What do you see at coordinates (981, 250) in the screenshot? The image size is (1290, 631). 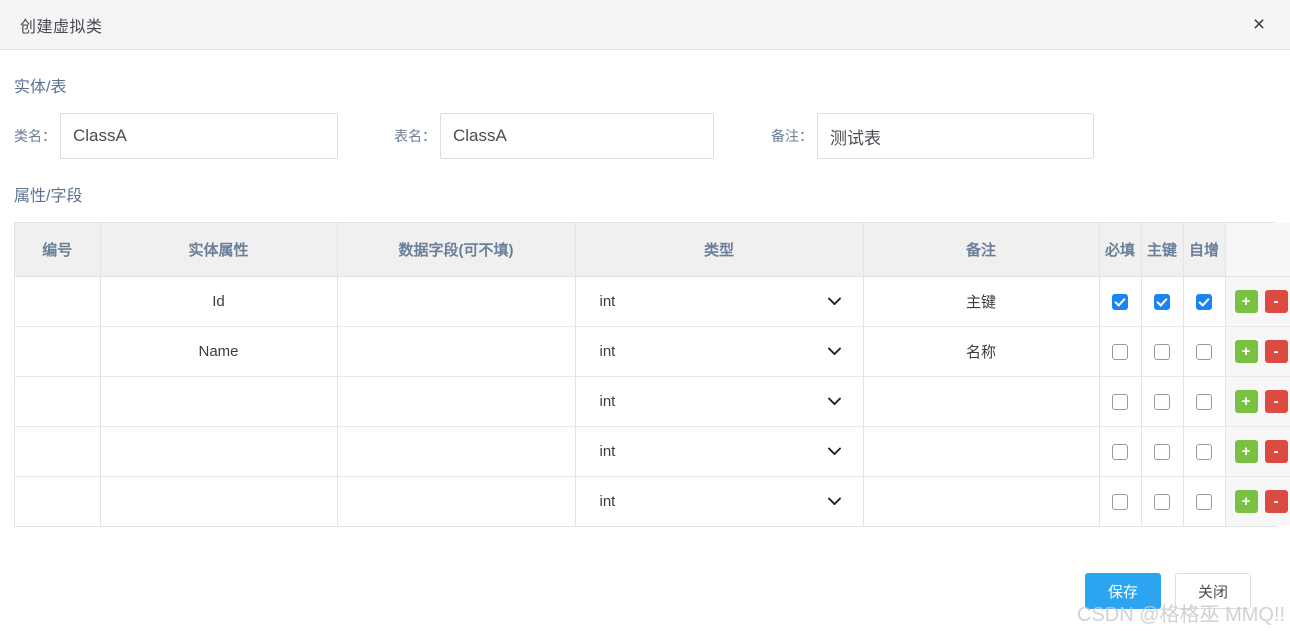 I see `column-header-remark: 备注` at bounding box center [981, 250].